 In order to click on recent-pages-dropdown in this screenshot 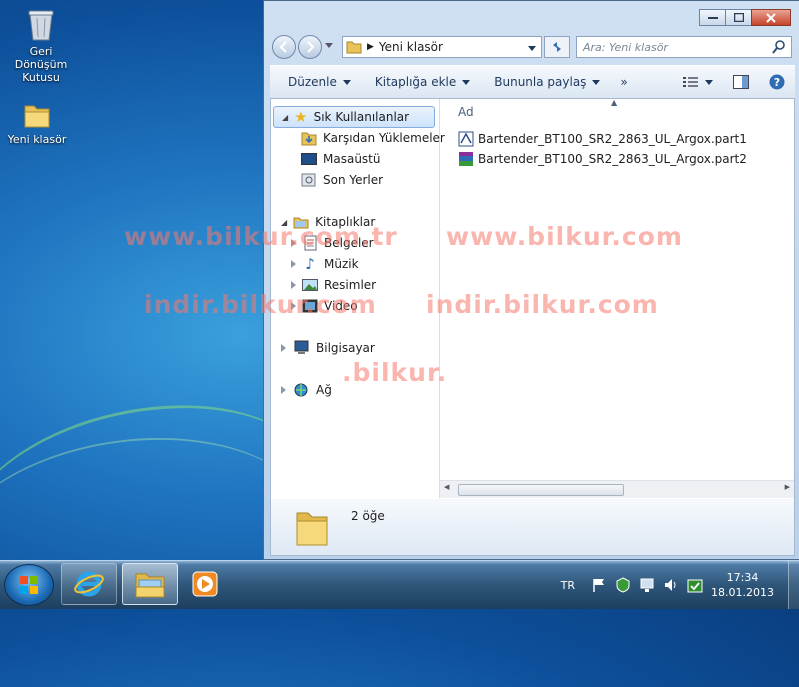, I will do `click(329, 45)`.